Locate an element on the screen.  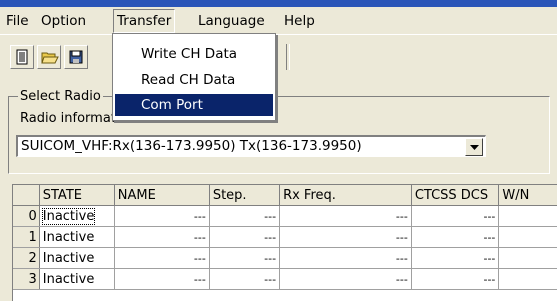
save-disk-icon is located at coordinates (76, 57).